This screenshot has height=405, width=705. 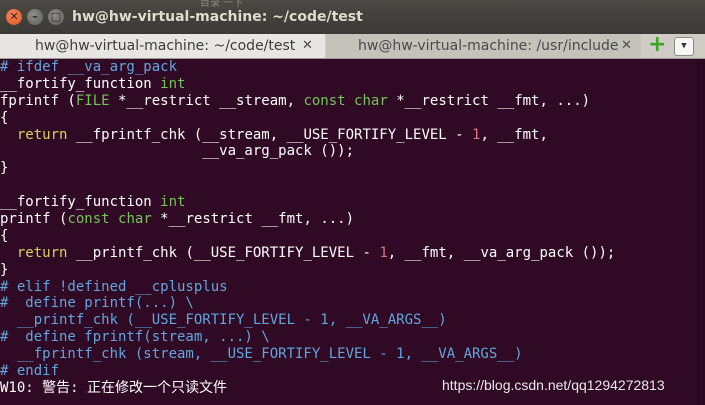 What do you see at coordinates (307, 67) in the screenshot?
I see `code-line: # ifdef __va_arg_pack` at bounding box center [307, 67].